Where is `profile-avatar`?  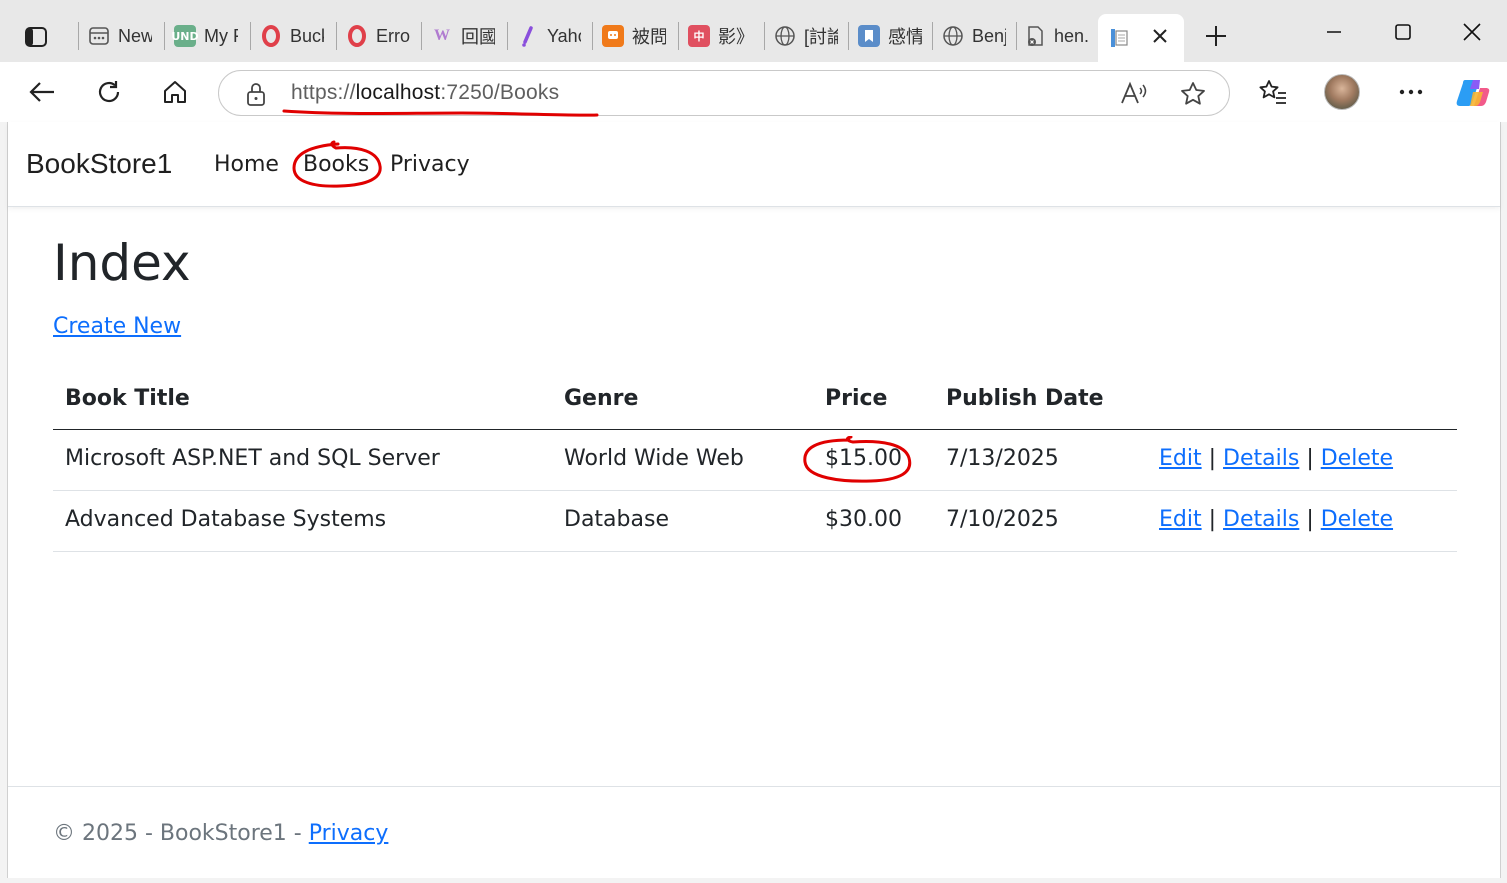 profile-avatar is located at coordinates (1342, 92).